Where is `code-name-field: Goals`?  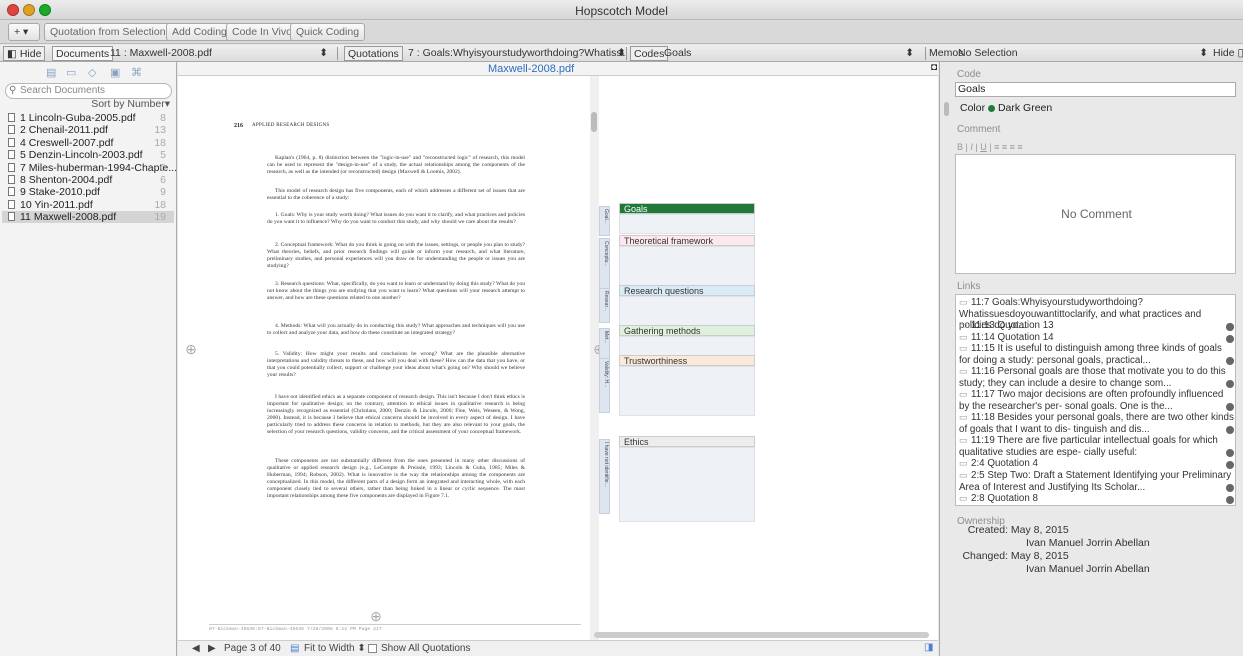
code-name-field: Goals is located at coordinates (1095, 89).